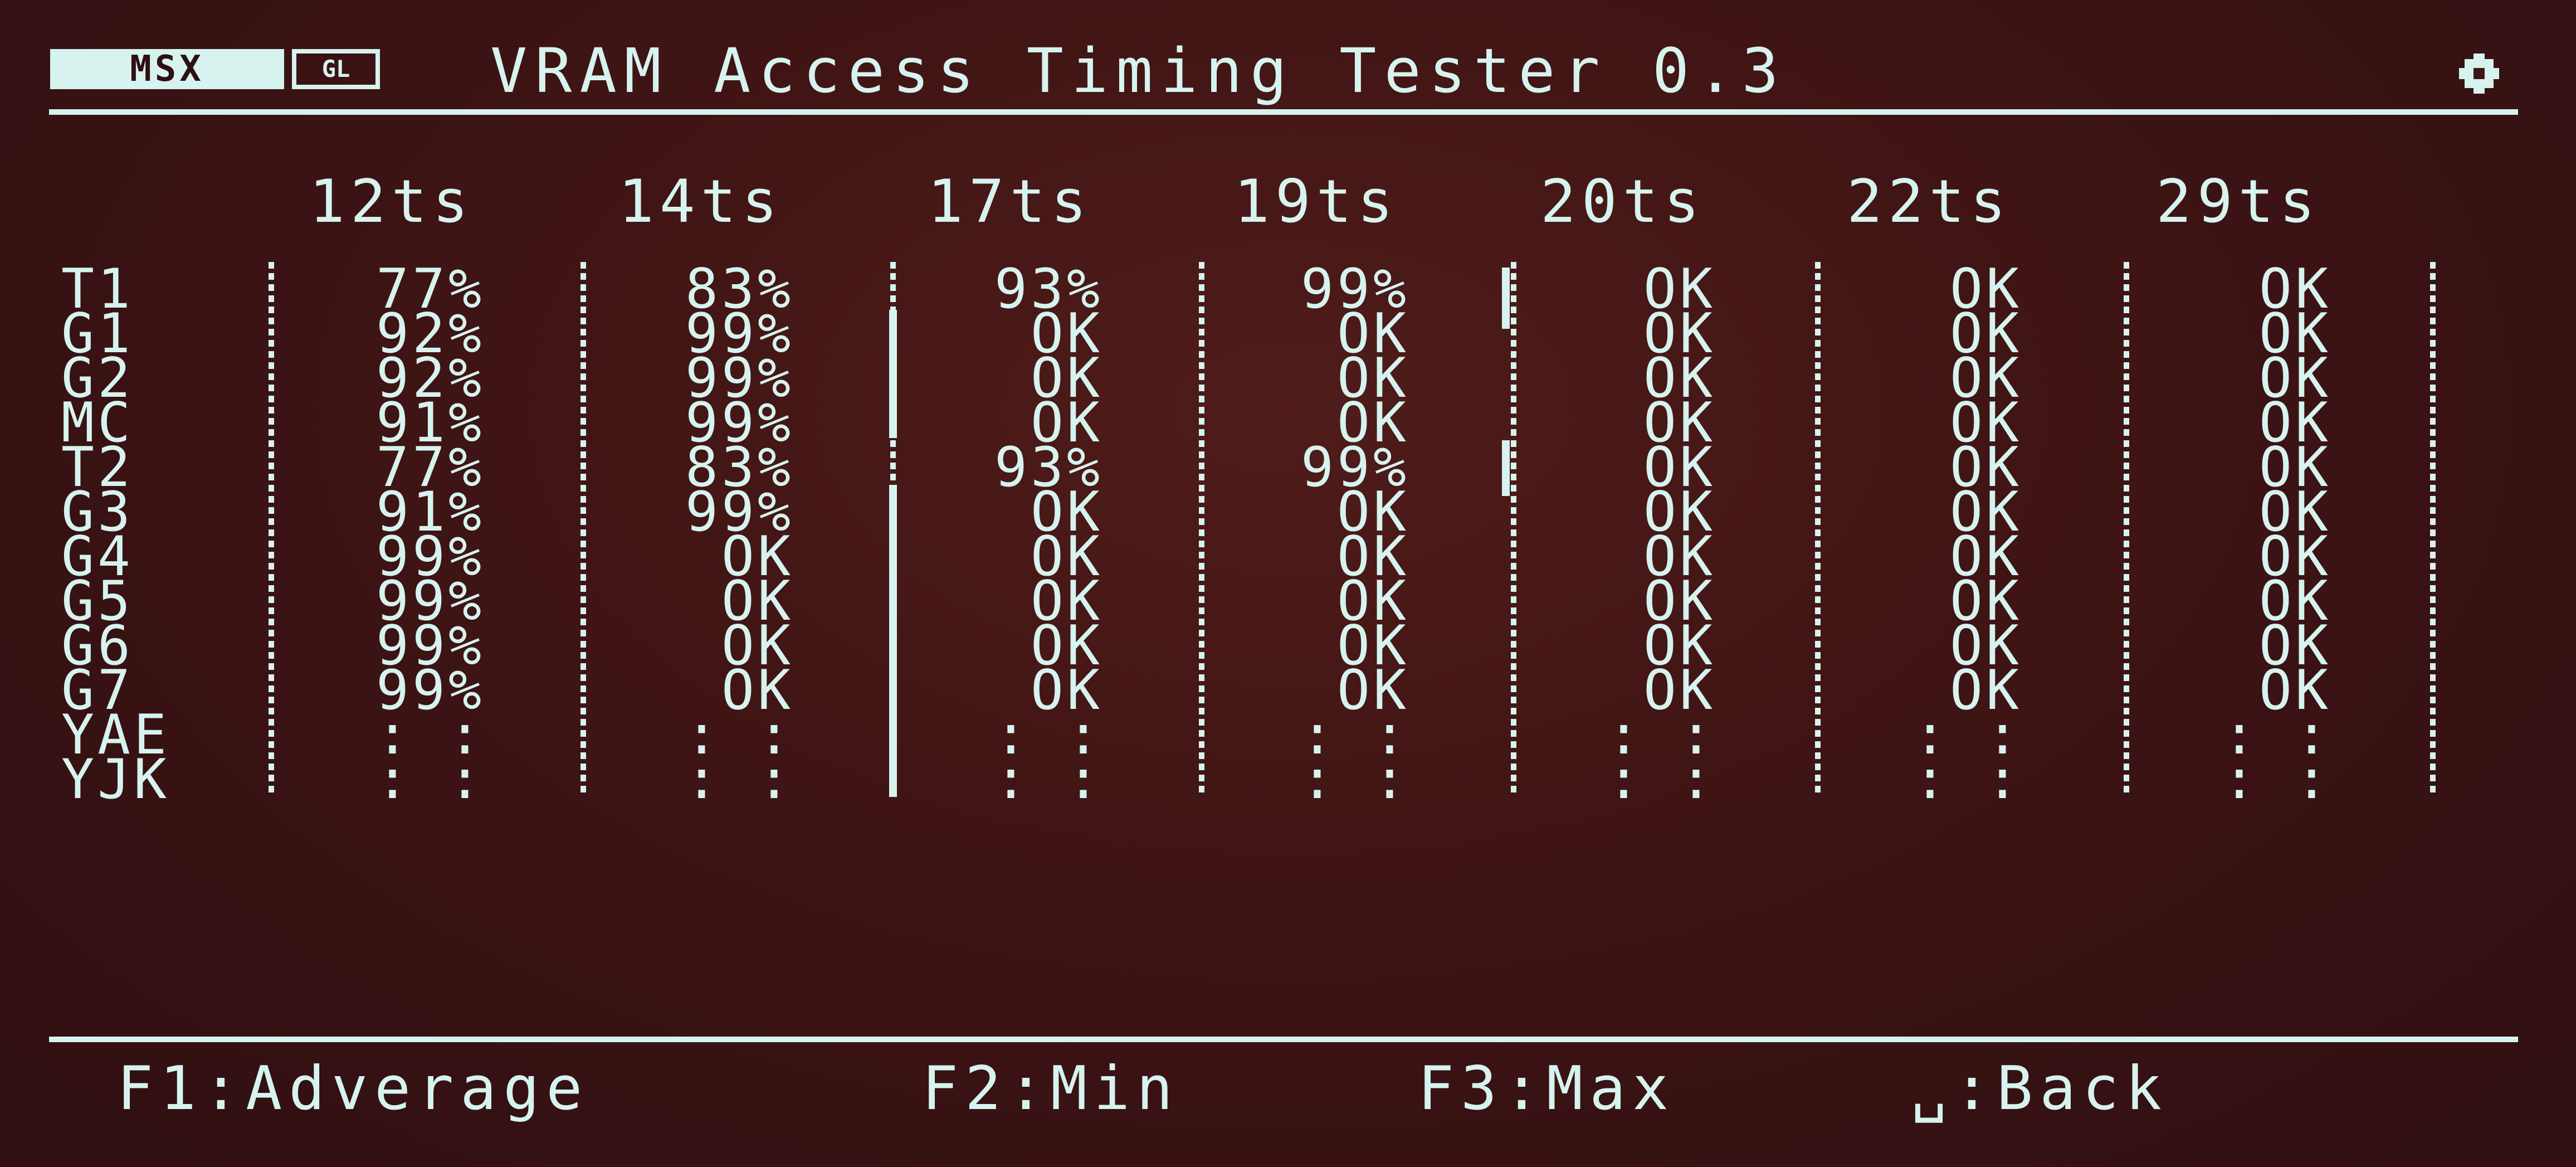  What do you see at coordinates (1929, 201) in the screenshot?
I see `column-header: 22ts` at bounding box center [1929, 201].